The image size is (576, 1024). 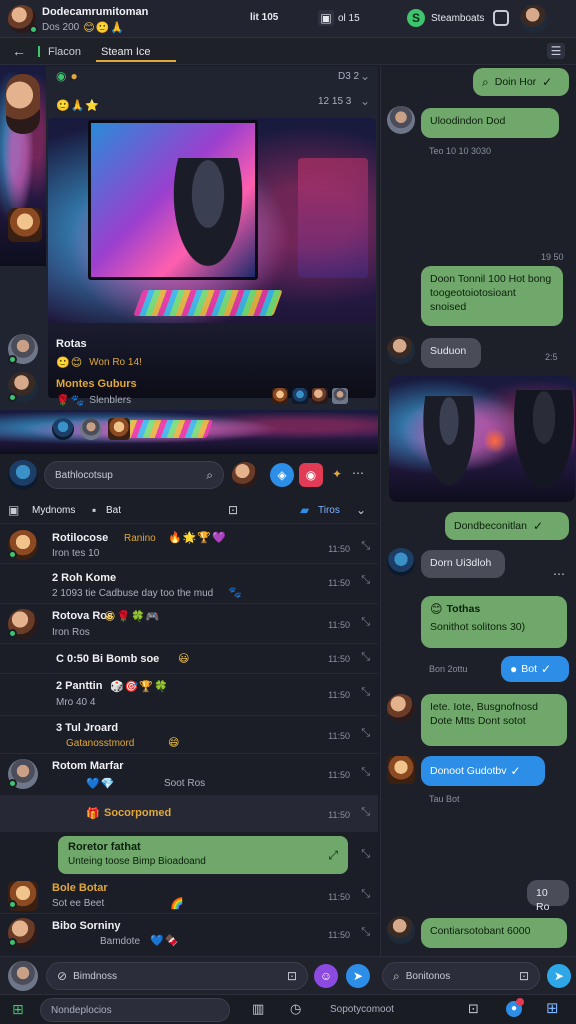 What do you see at coordinates (19, 51) in the screenshot?
I see `back-arrow-icon: ←` at bounding box center [19, 51].